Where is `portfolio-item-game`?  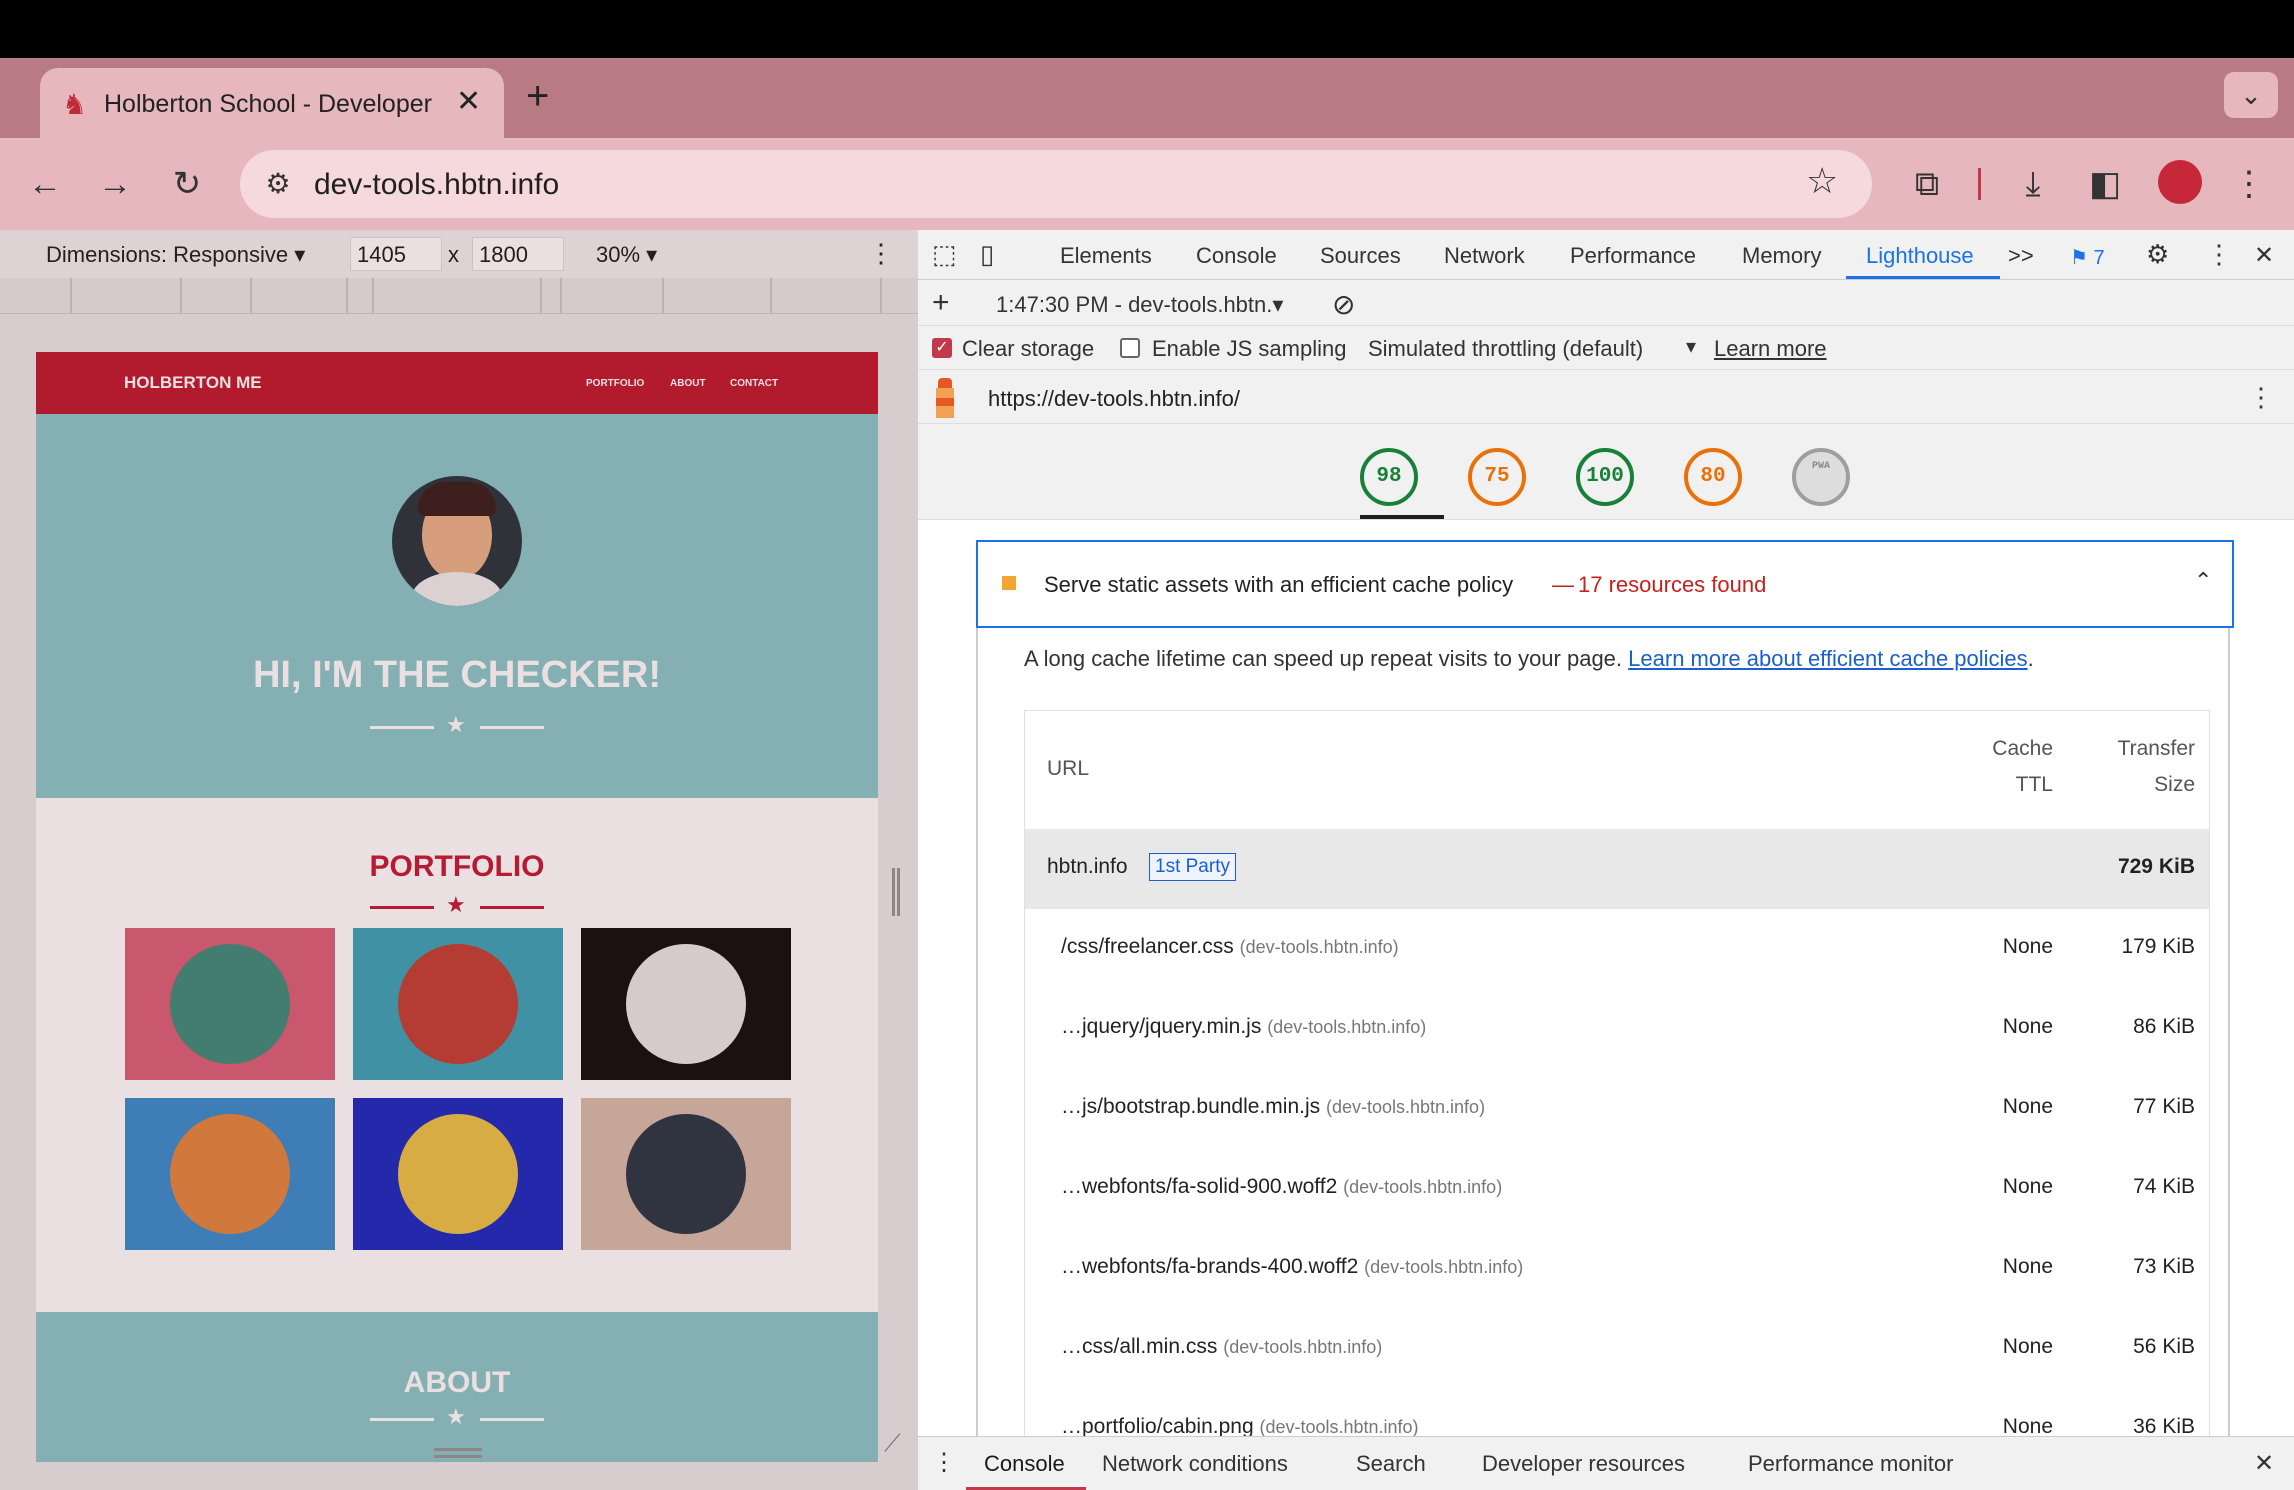
portfolio-item-game is located at coordinates (230, 1174).